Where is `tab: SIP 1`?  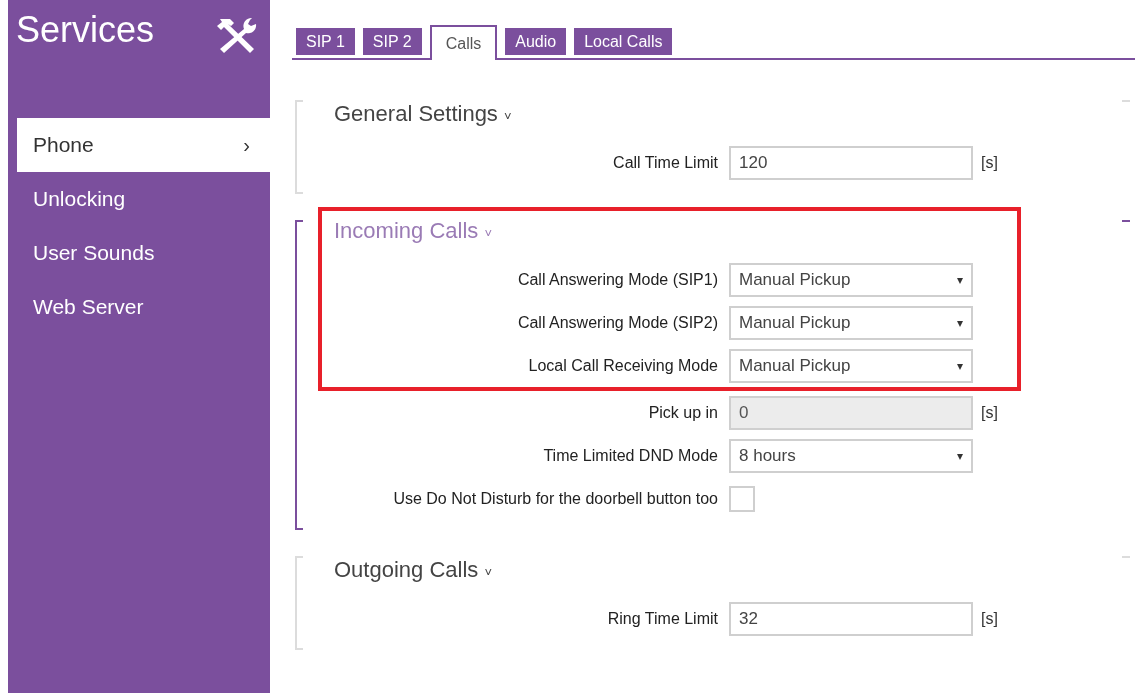 tab: SIP 1 is located at coordinates (325, 41).